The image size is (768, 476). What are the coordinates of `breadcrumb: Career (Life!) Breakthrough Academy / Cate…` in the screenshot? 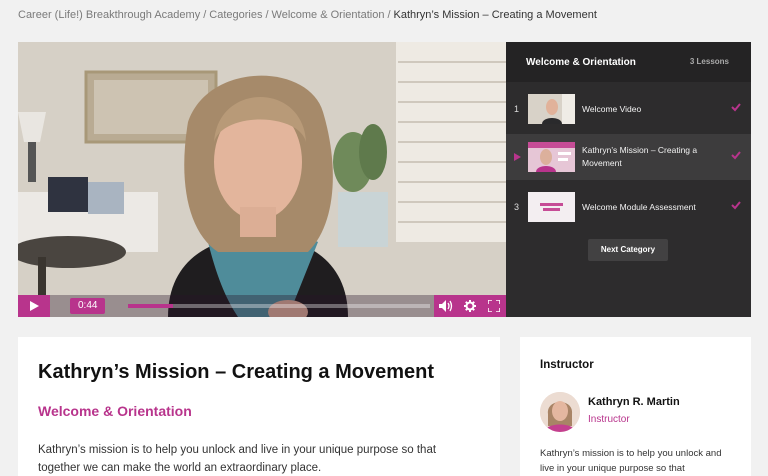 It's located at (307, 15).